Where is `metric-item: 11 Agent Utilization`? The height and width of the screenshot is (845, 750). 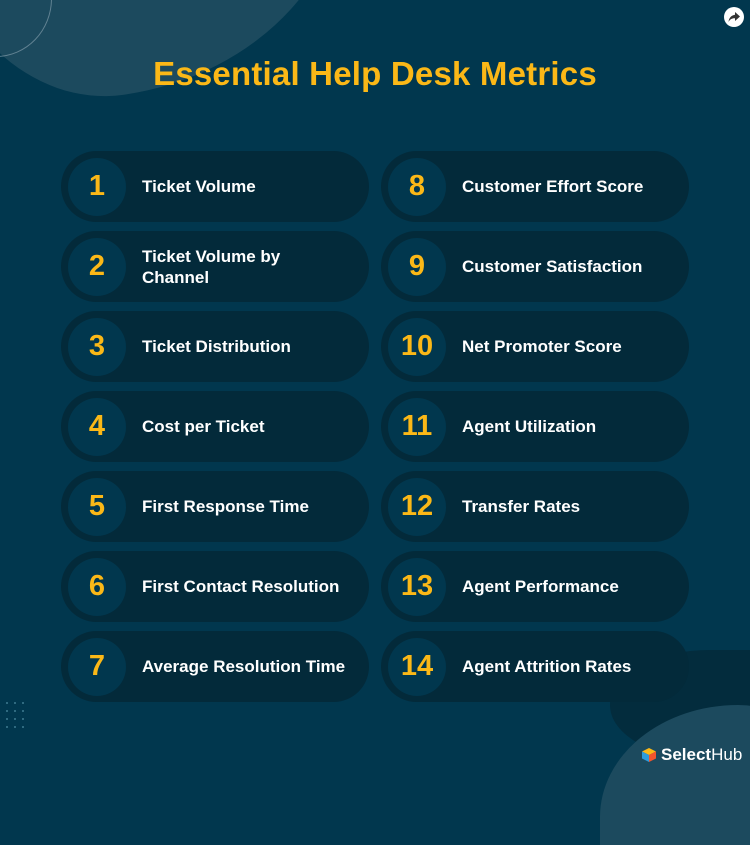 metric-item: 11 Agent Utilization is located at coordinates (535, 426).